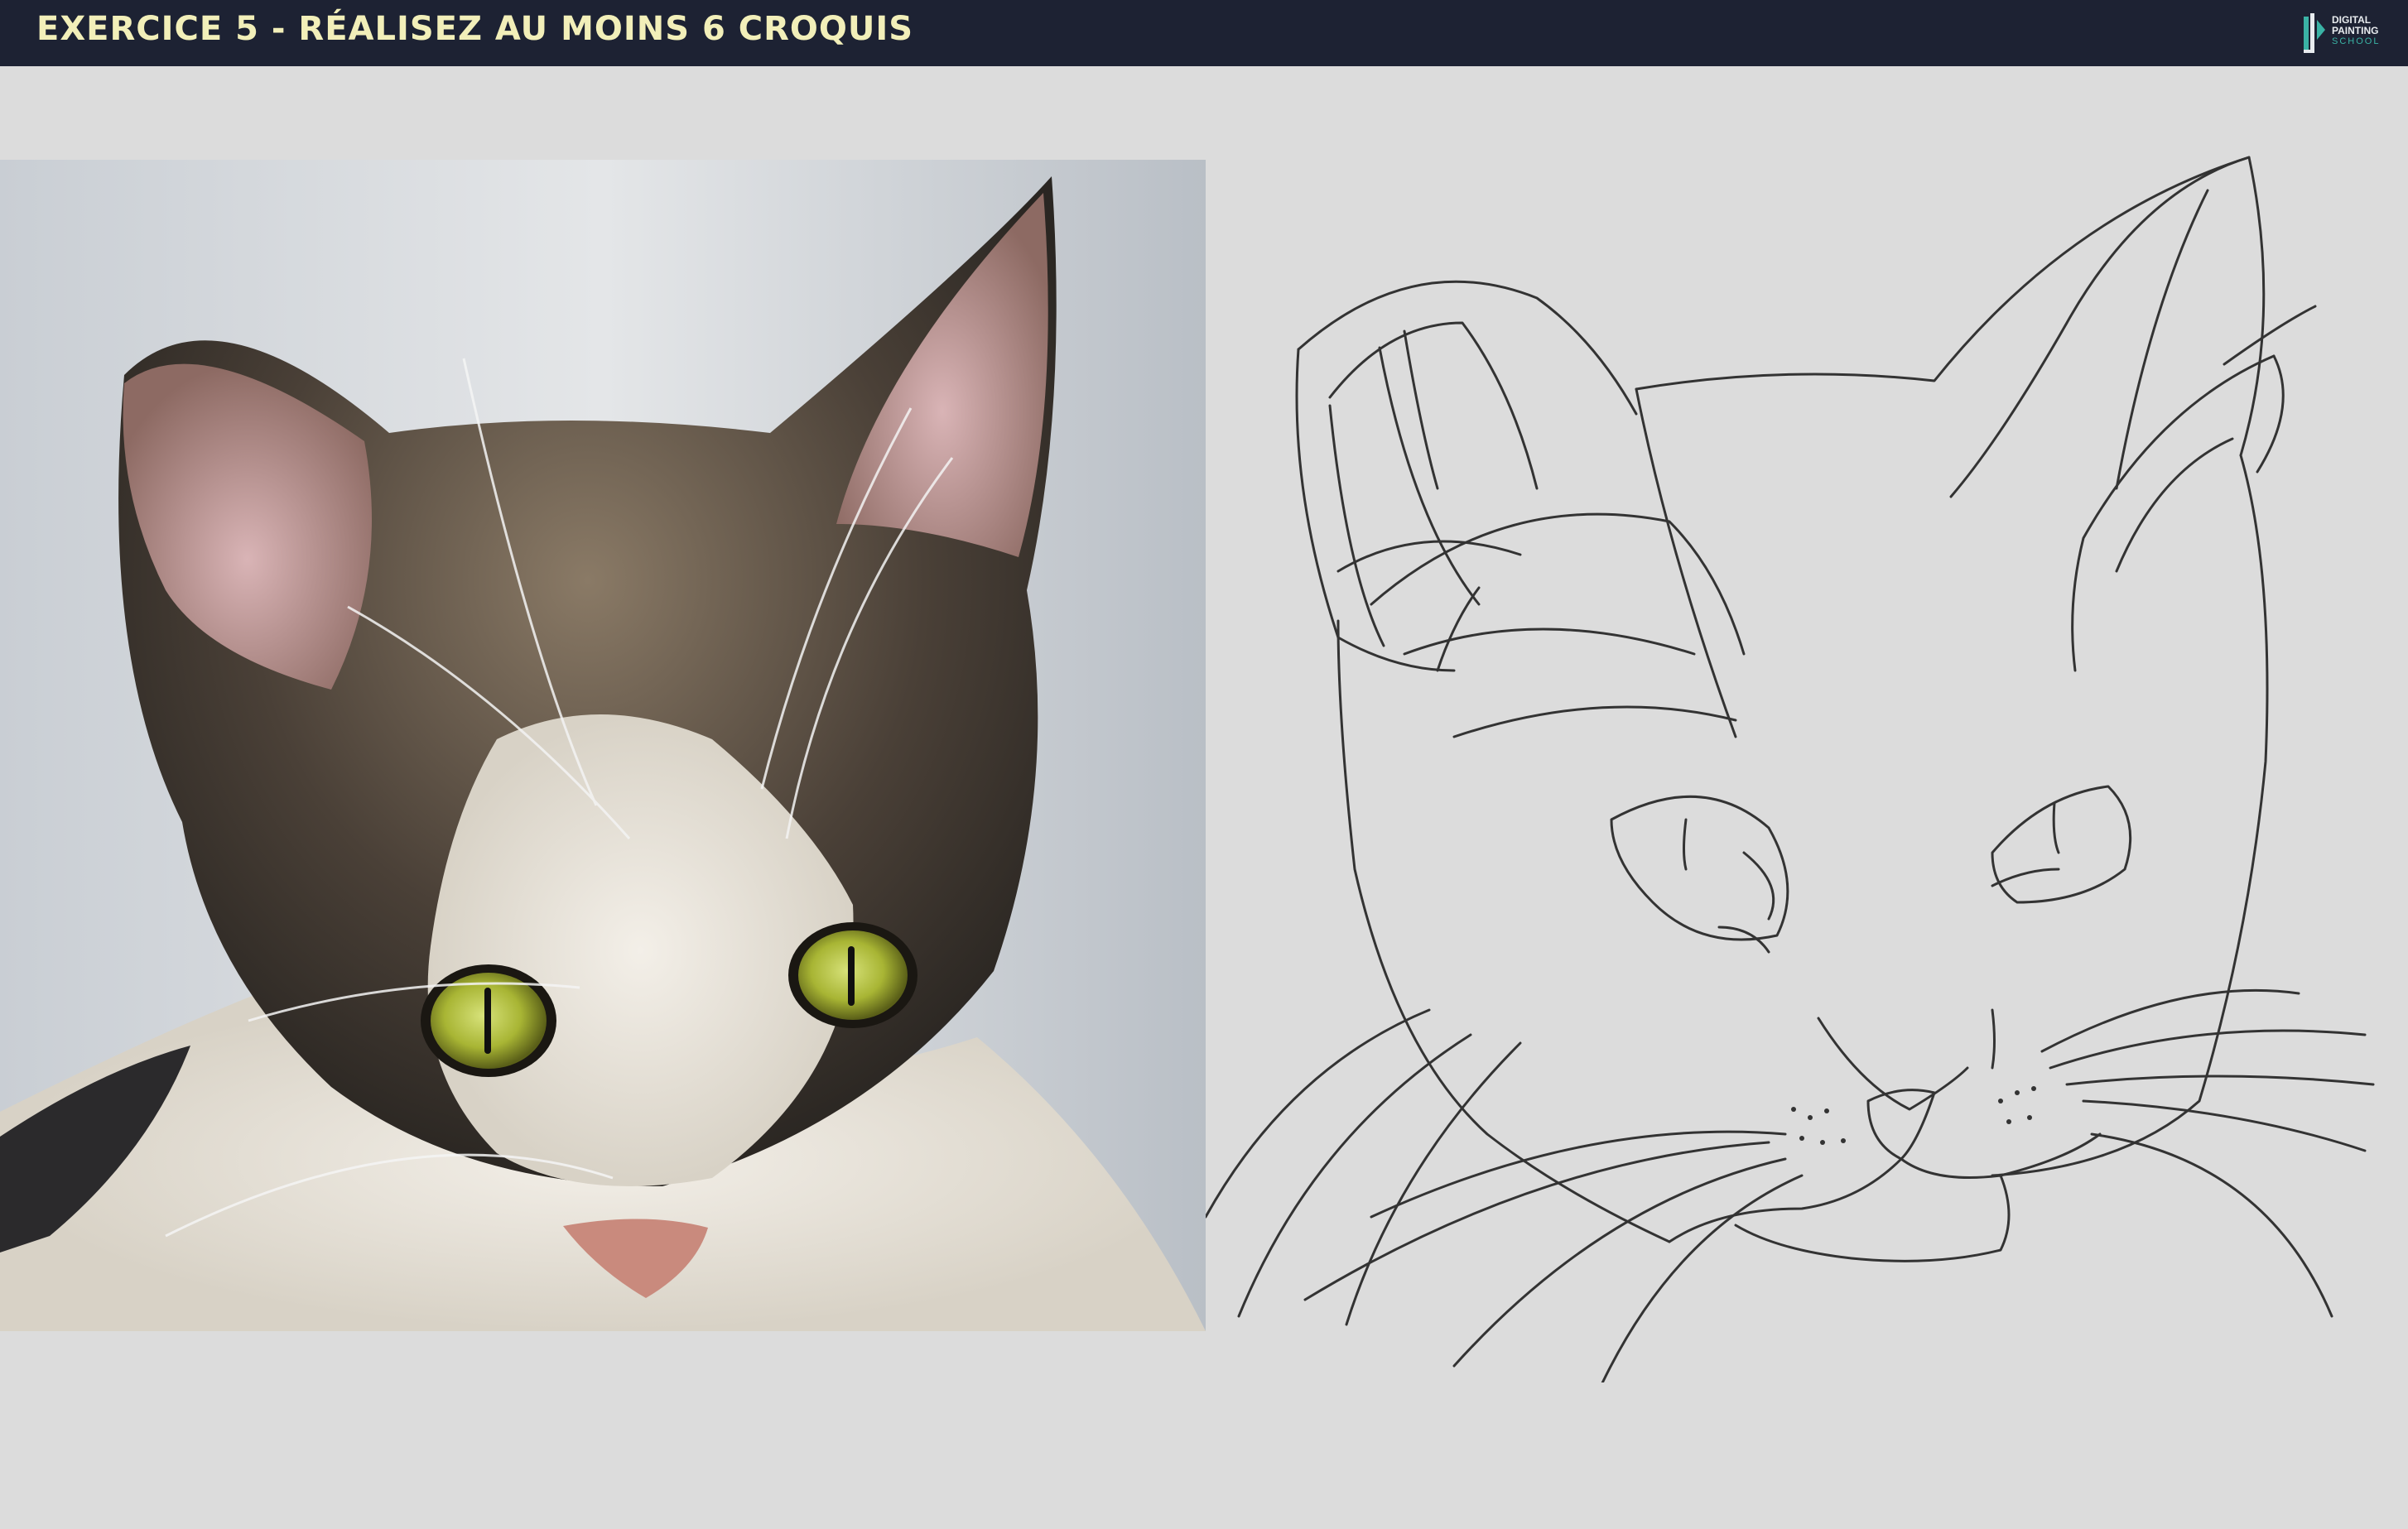 This screenshot has height=1529, width=2408. Describe the element at coordinates (2357, 41) in the screenshot. I see `logo-line-3: SCHOOL` at that location.